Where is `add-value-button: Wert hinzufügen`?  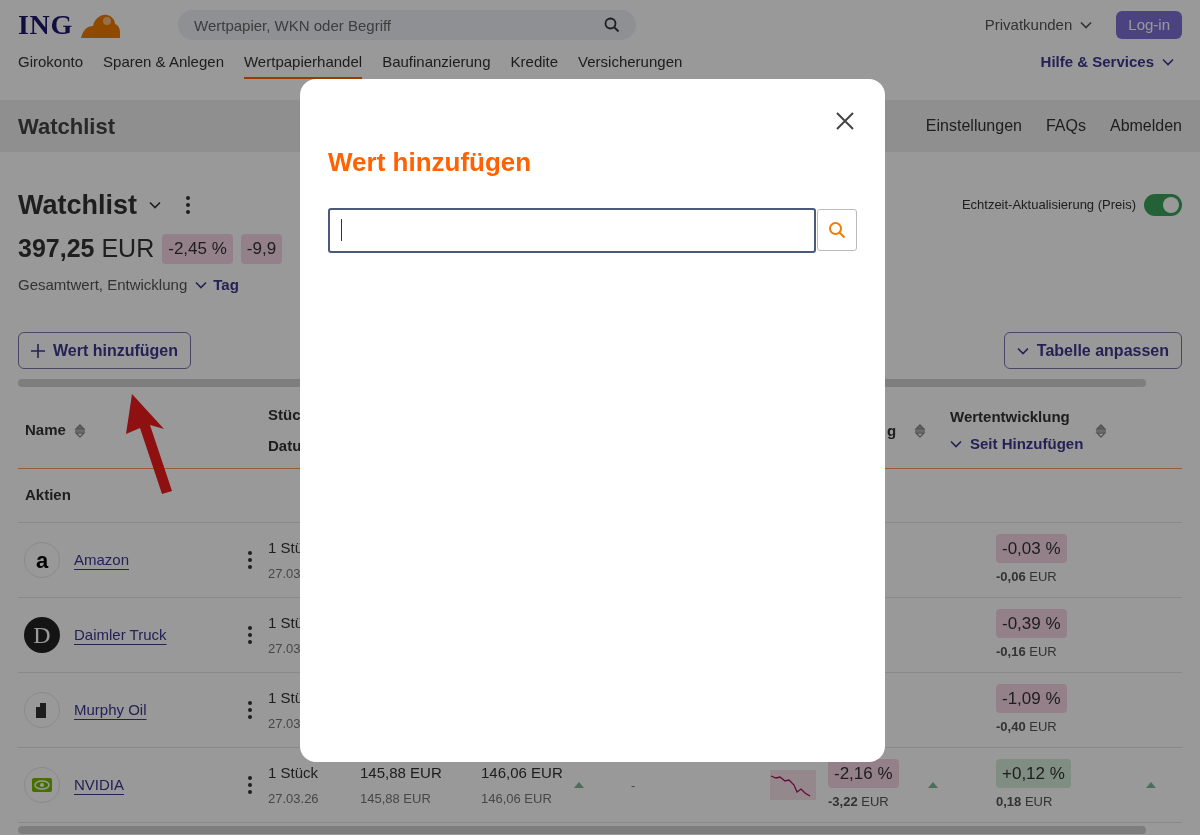 add-value-button: Wert hinzufügen is located at coordinates (105, 350).